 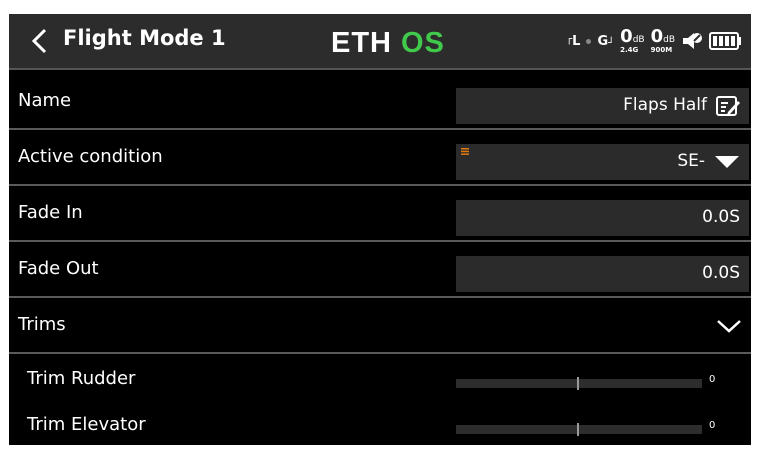 I want to click on active-condition-field: SE-, so click(x=602, y=162).